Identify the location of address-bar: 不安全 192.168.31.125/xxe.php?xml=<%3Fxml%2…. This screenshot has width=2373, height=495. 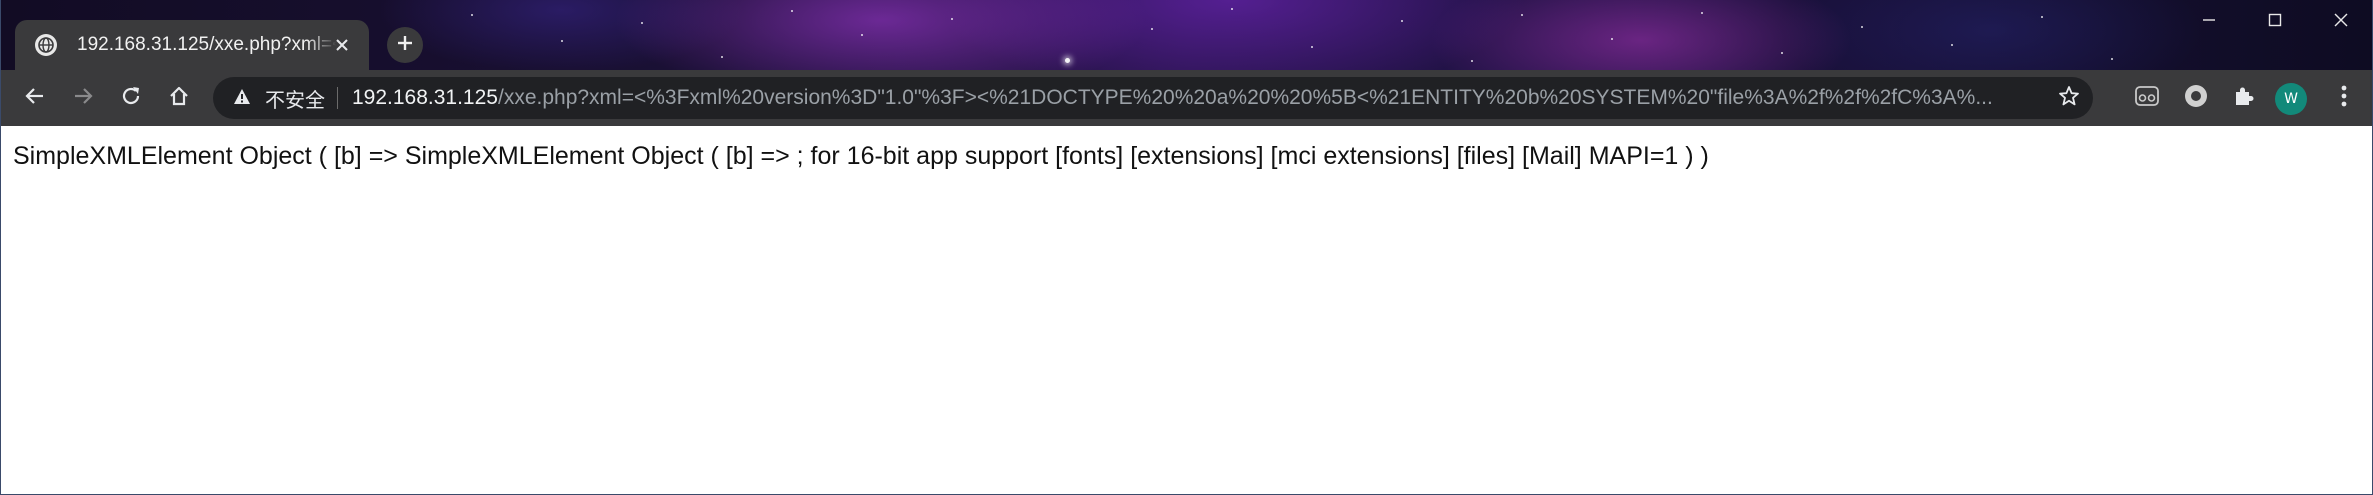
(1153, 98).